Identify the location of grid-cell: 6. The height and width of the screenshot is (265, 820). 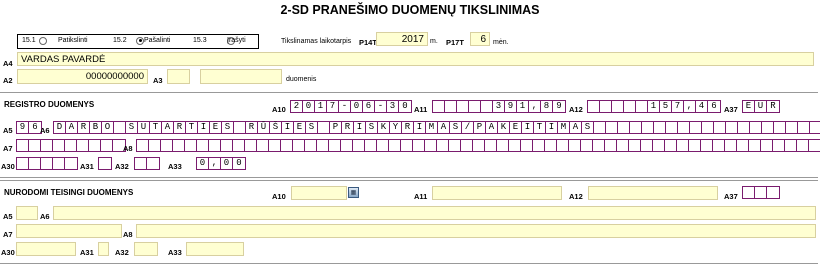
(369, 106).